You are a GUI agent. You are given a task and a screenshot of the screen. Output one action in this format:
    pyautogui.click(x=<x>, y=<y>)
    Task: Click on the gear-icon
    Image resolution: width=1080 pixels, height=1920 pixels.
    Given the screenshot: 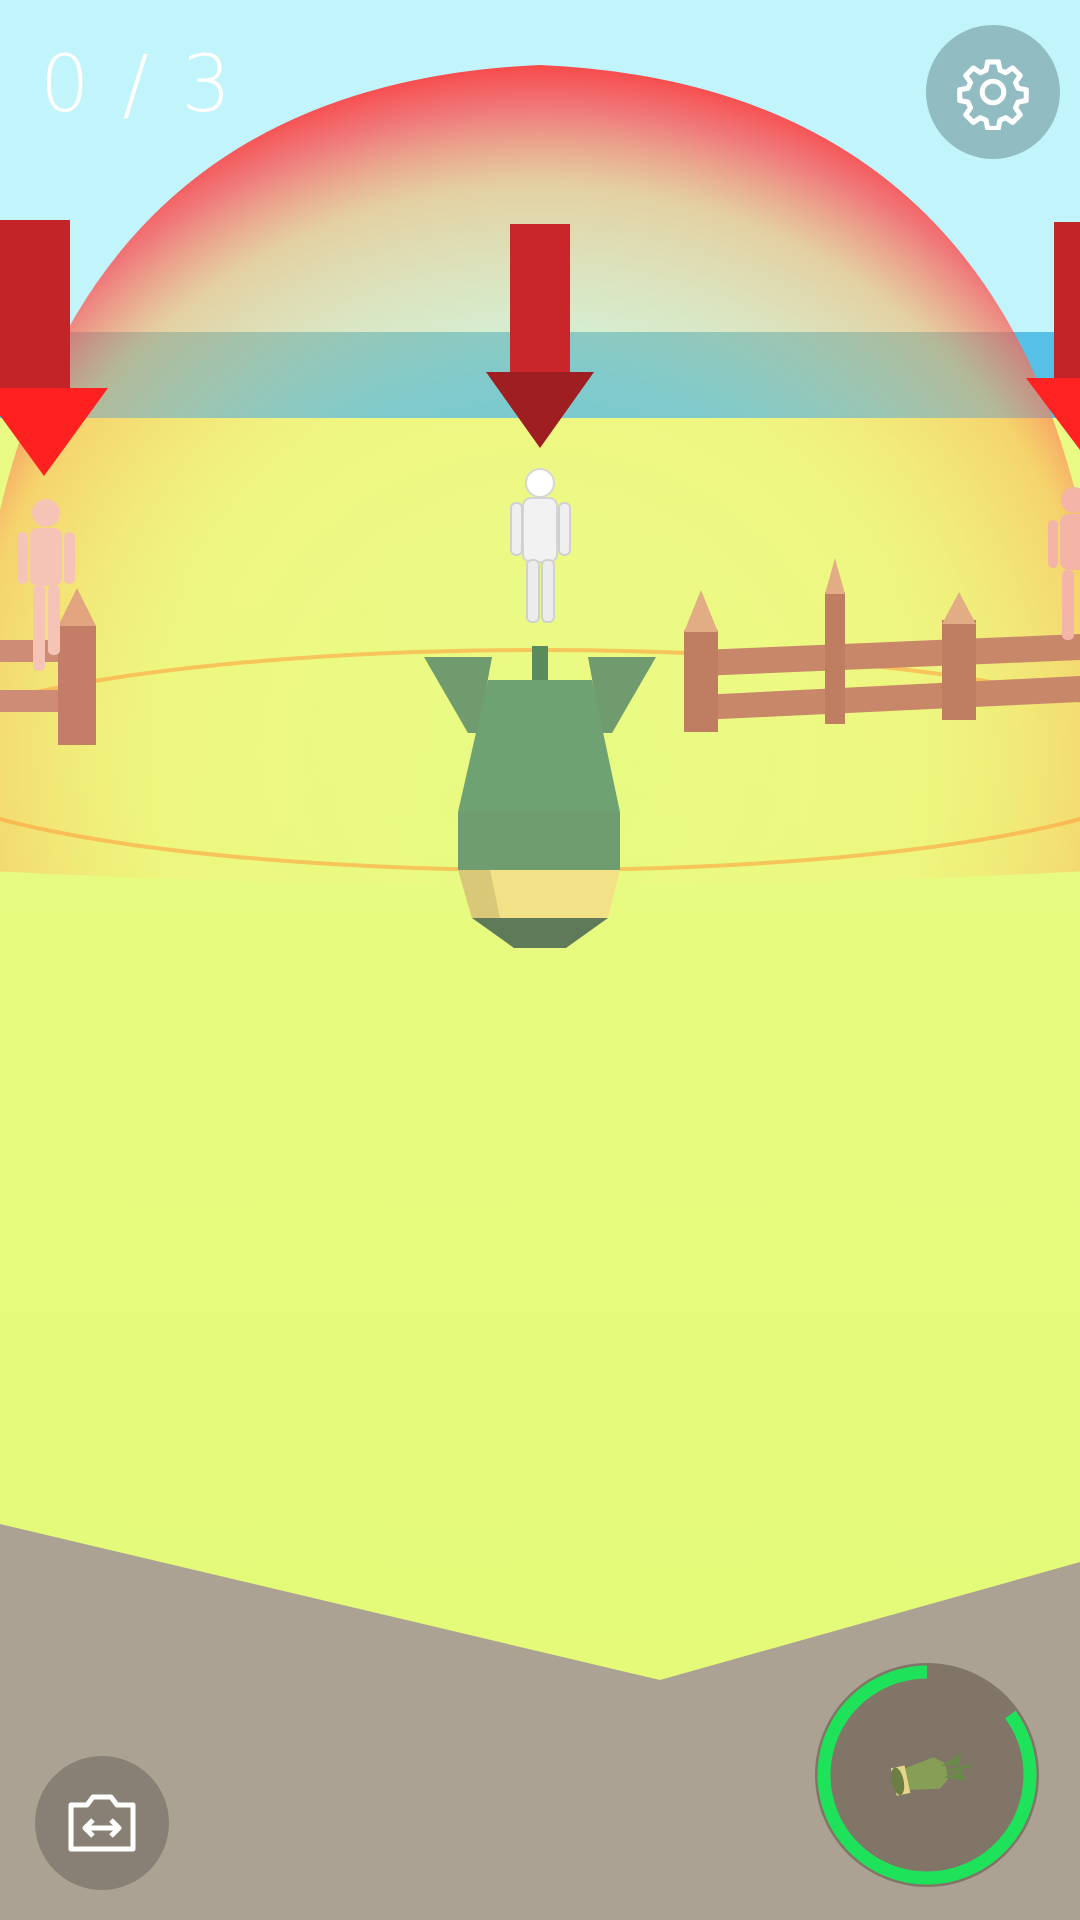 What is the action you would take?
    pyautogui.click(x=993, y=94)
    